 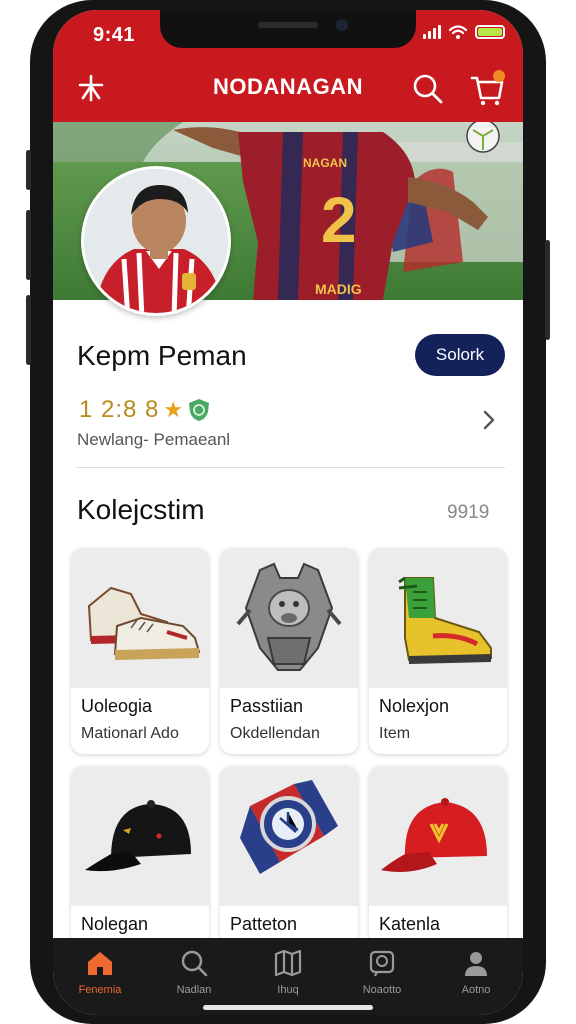 I want to click on player-stats: 1 2:8 8 ★, so click(x=144, y=410).